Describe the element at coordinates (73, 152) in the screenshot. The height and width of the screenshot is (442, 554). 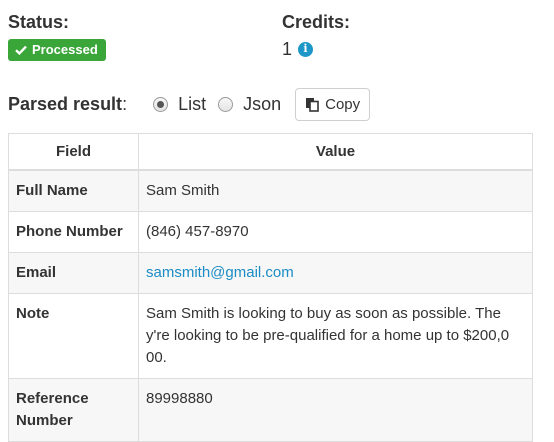
I see `column-header-field: Field` at that location.